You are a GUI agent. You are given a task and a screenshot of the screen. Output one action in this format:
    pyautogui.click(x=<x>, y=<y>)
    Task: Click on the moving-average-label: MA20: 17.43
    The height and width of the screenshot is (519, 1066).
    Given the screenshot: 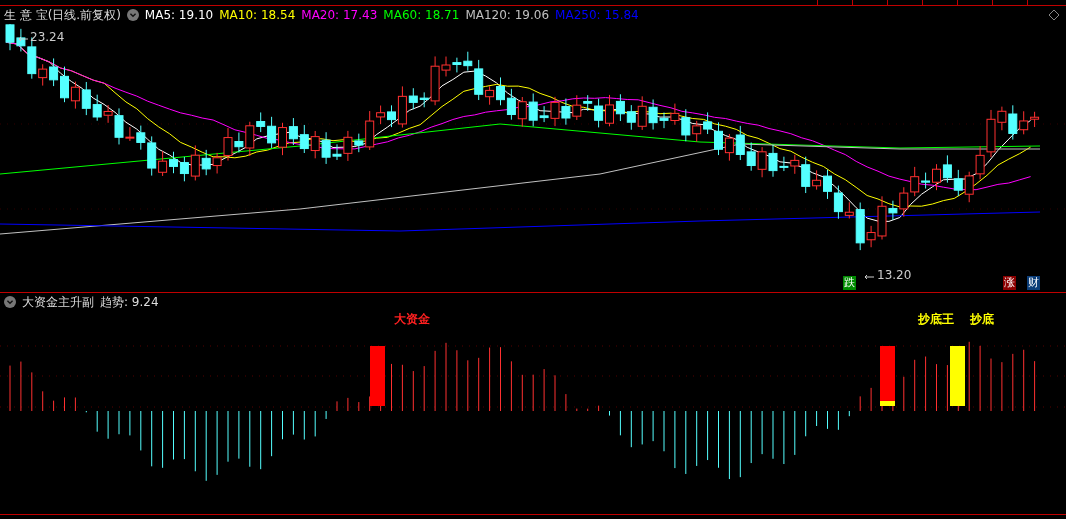 What is the action you would take?
    pyautogui.click(x=339, y=15)
    